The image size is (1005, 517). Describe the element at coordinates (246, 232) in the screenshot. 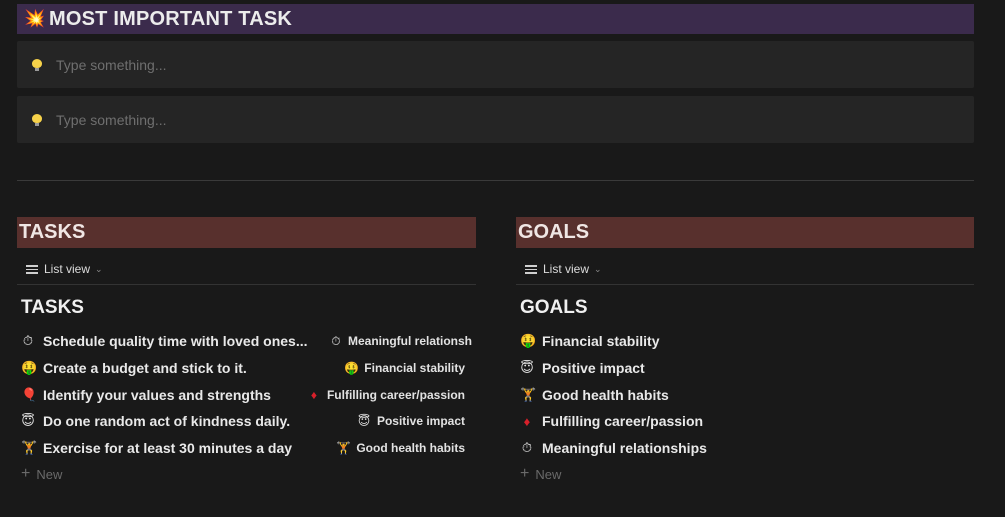

I see `tasks-header: TASKS` at that location.